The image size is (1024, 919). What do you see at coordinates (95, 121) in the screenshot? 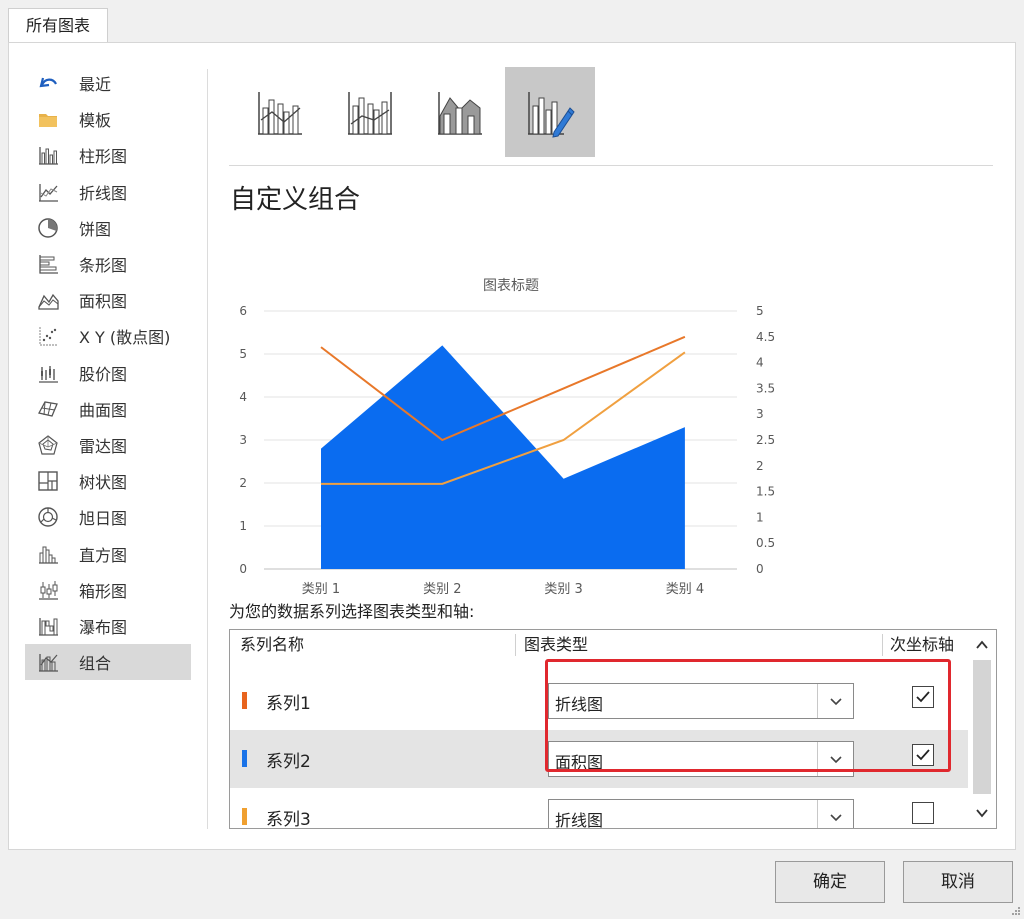
I see `sidebar-item-label: 模板` at bounding box center [95, 121].